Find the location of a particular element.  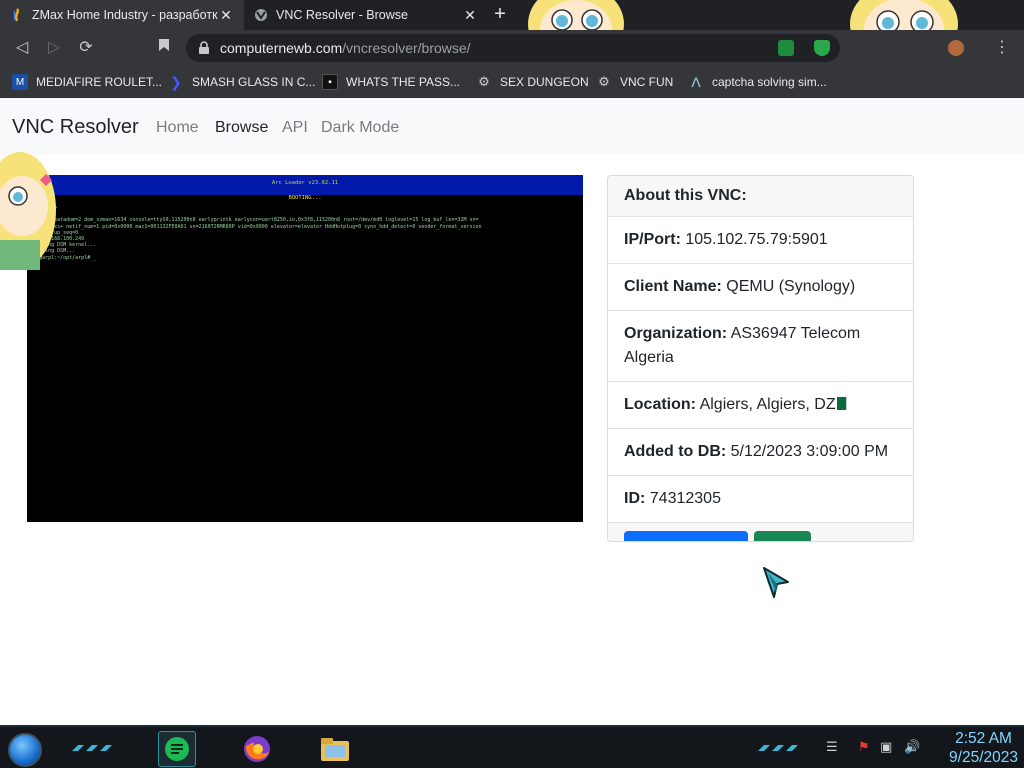

screenshot-title: Arc Loader v23.02.11 is located at coordinates (305, 183).